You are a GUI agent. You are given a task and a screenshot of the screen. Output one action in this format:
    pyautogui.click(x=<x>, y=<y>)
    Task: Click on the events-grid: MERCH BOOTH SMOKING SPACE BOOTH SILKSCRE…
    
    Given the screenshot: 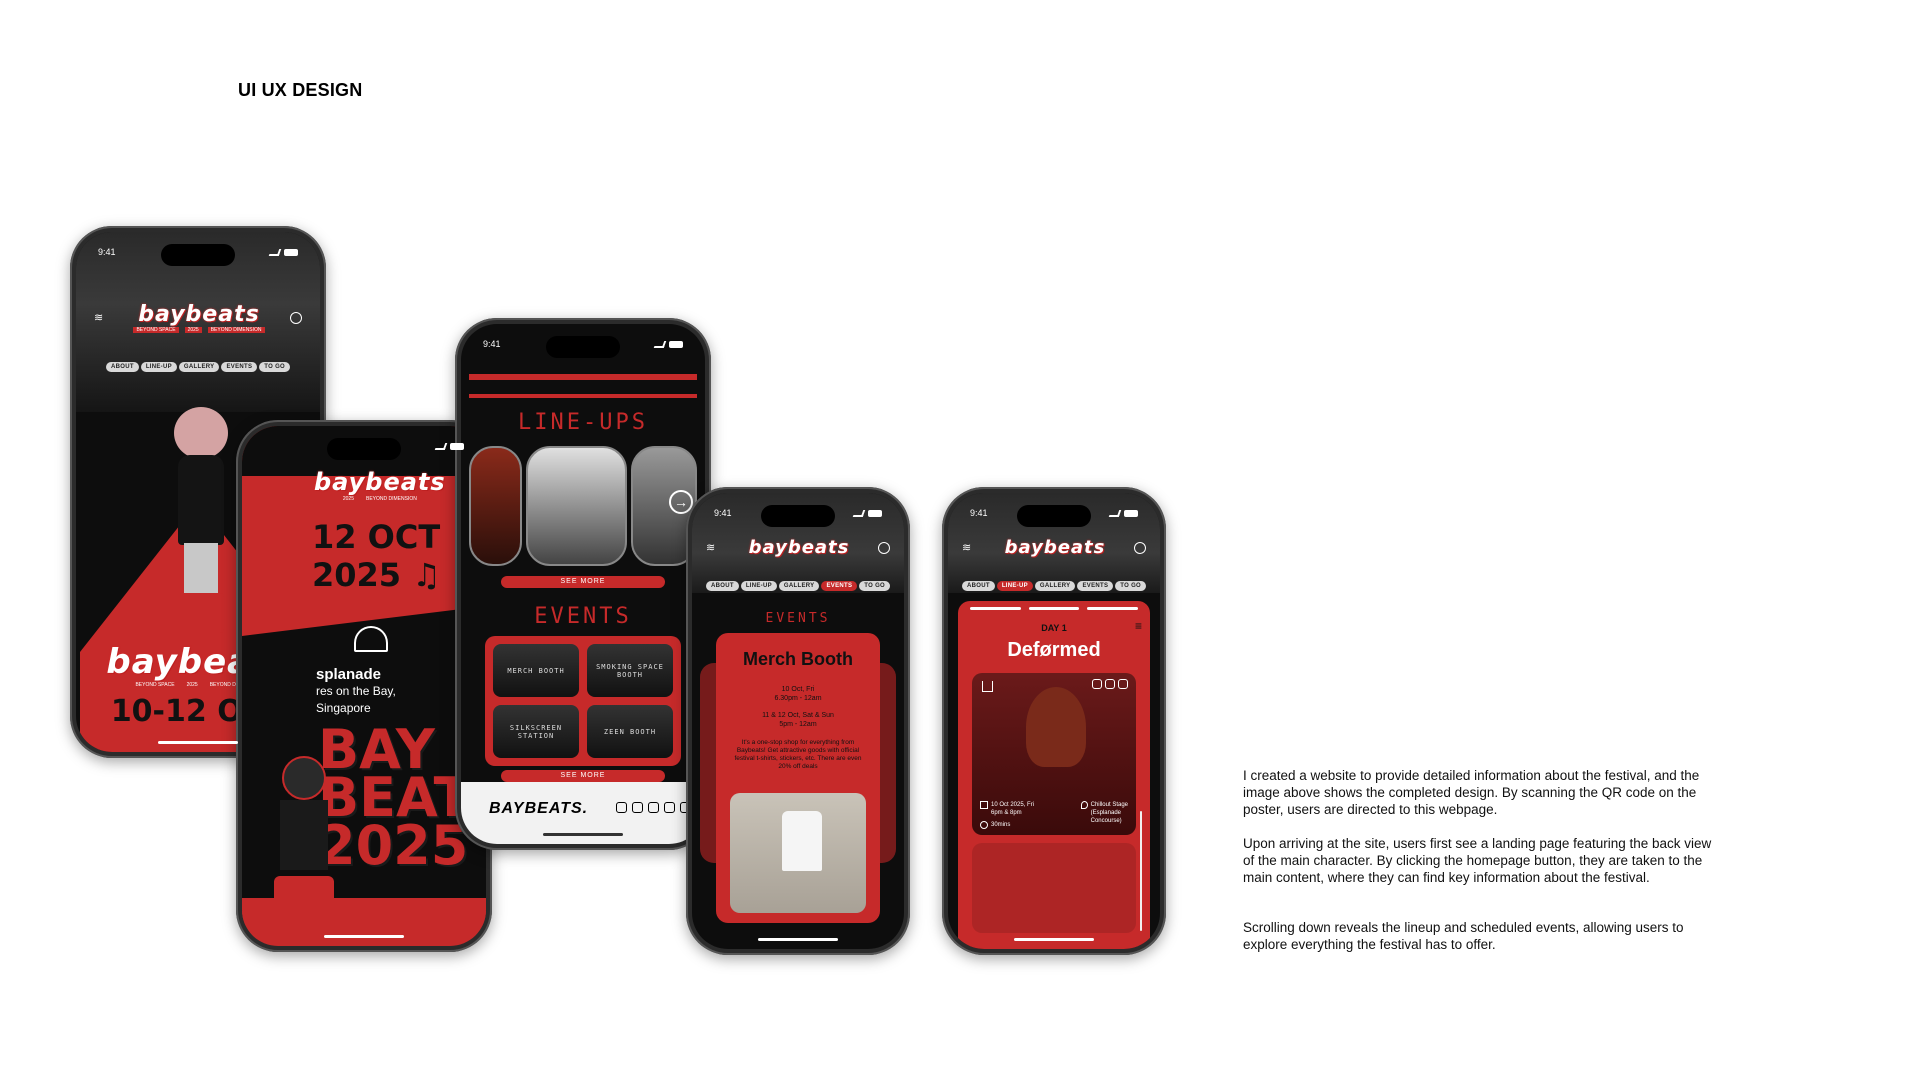 What is the action you would take?
    pyautogui.click(x=583, y=701)
    